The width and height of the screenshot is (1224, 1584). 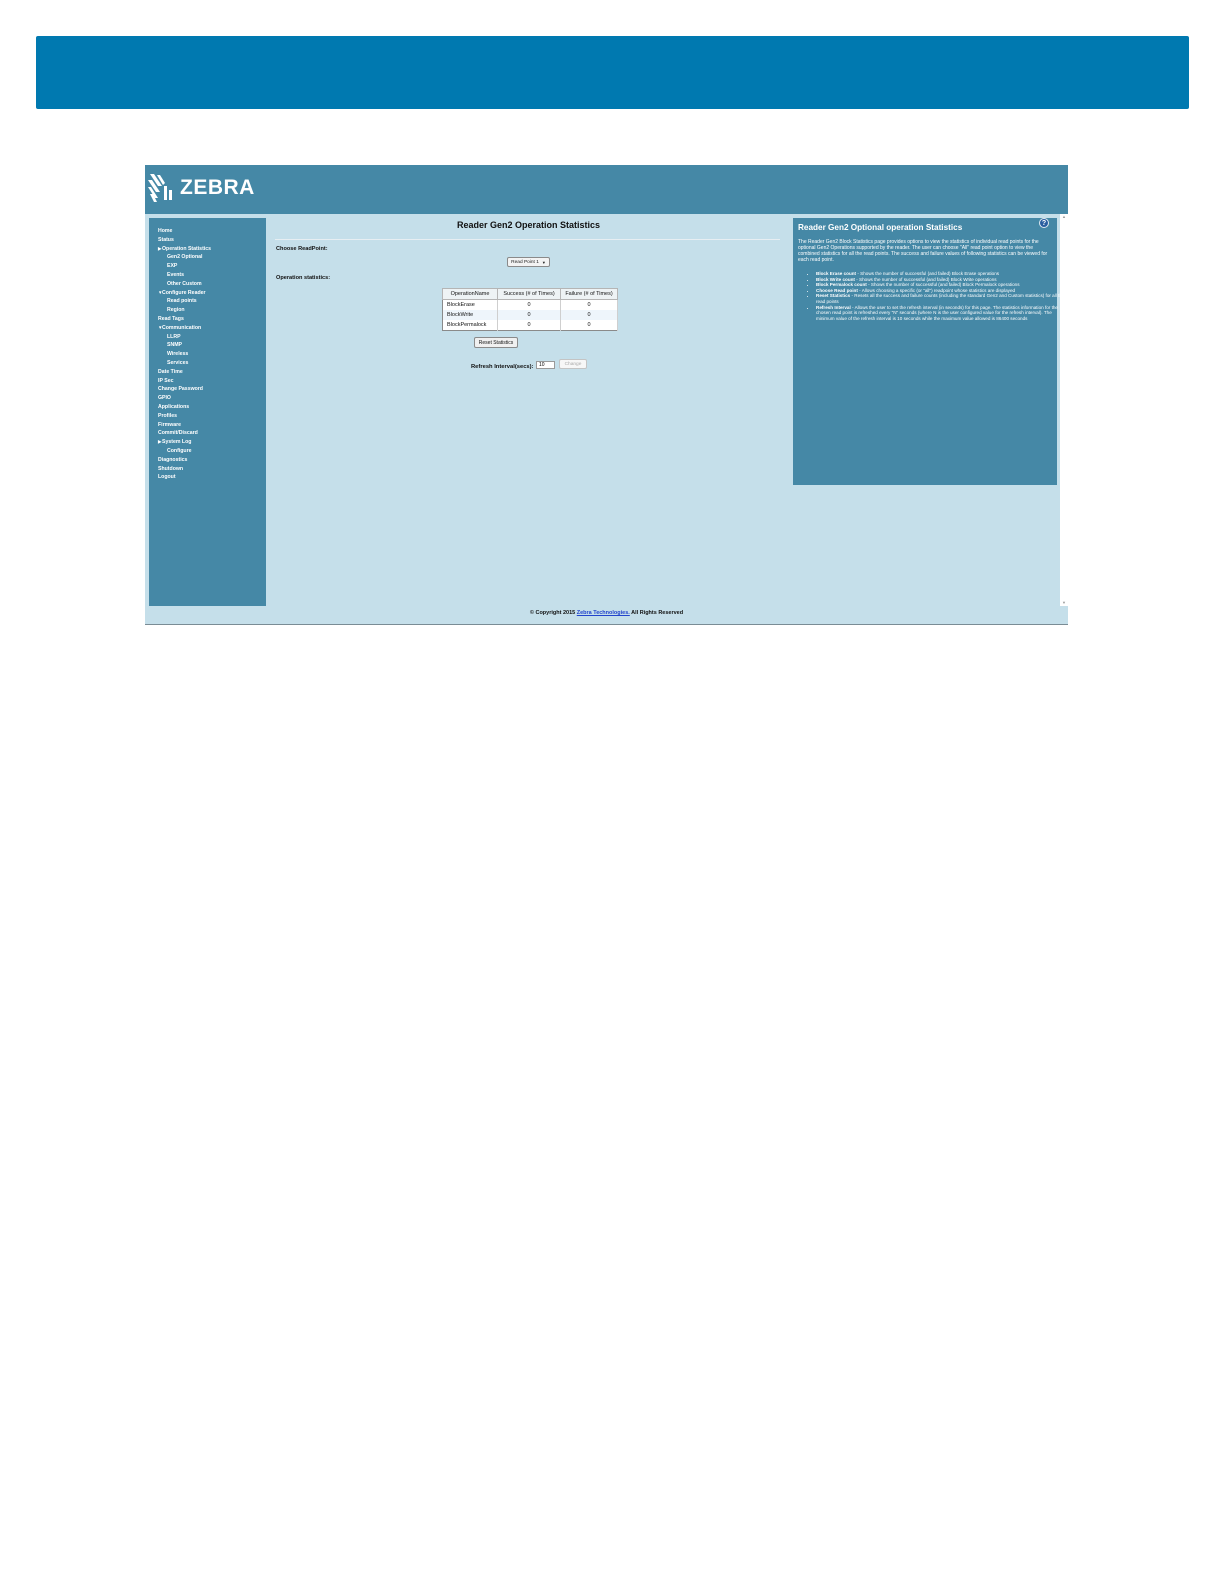 What do you see at coordinates (207, 328) in the screenshot?
I see `sidebar-item-communication: ▼Communication` at bounding box center [207, 328].